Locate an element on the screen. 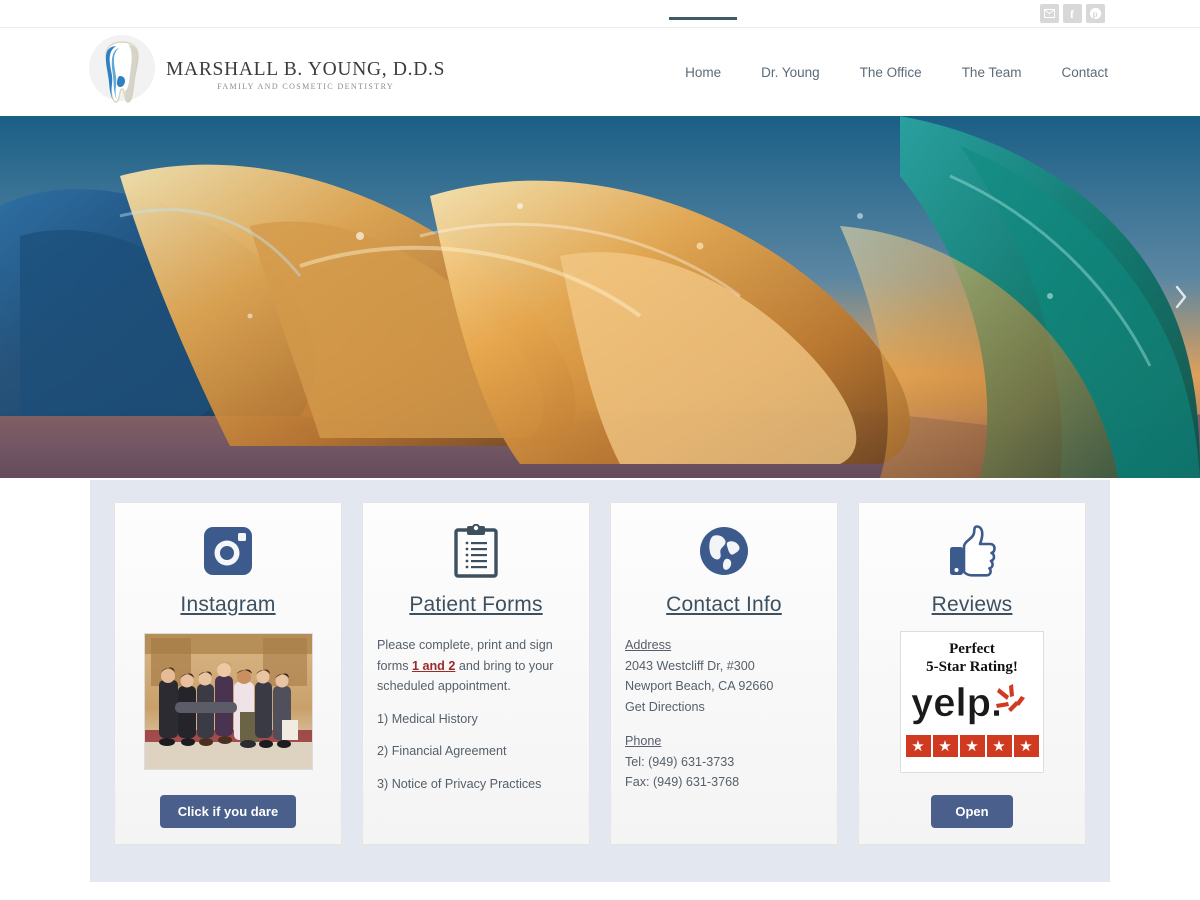  logo-title: MARSHALL B. YOUNG, D.D.S is located at coordinates (306, 69).